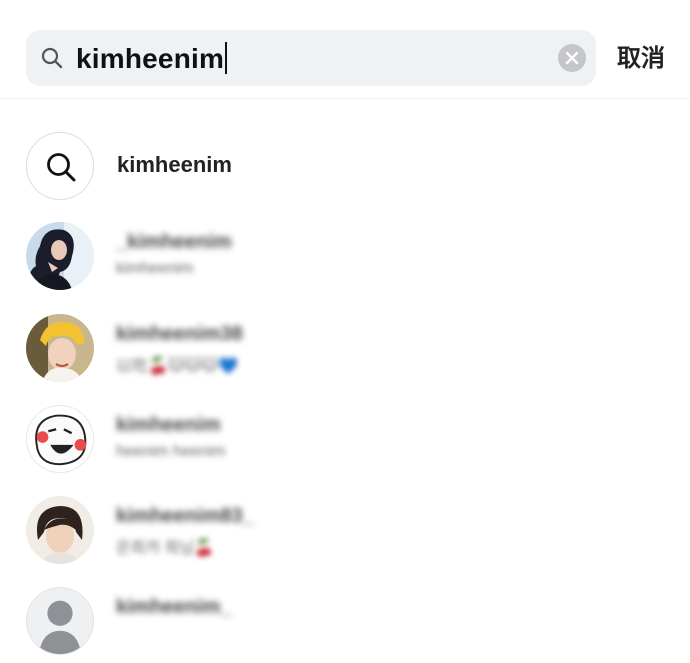 This screenshot has width=690, height=663. I want to click on search-header: kimheenim 取消, so click(345, 49).